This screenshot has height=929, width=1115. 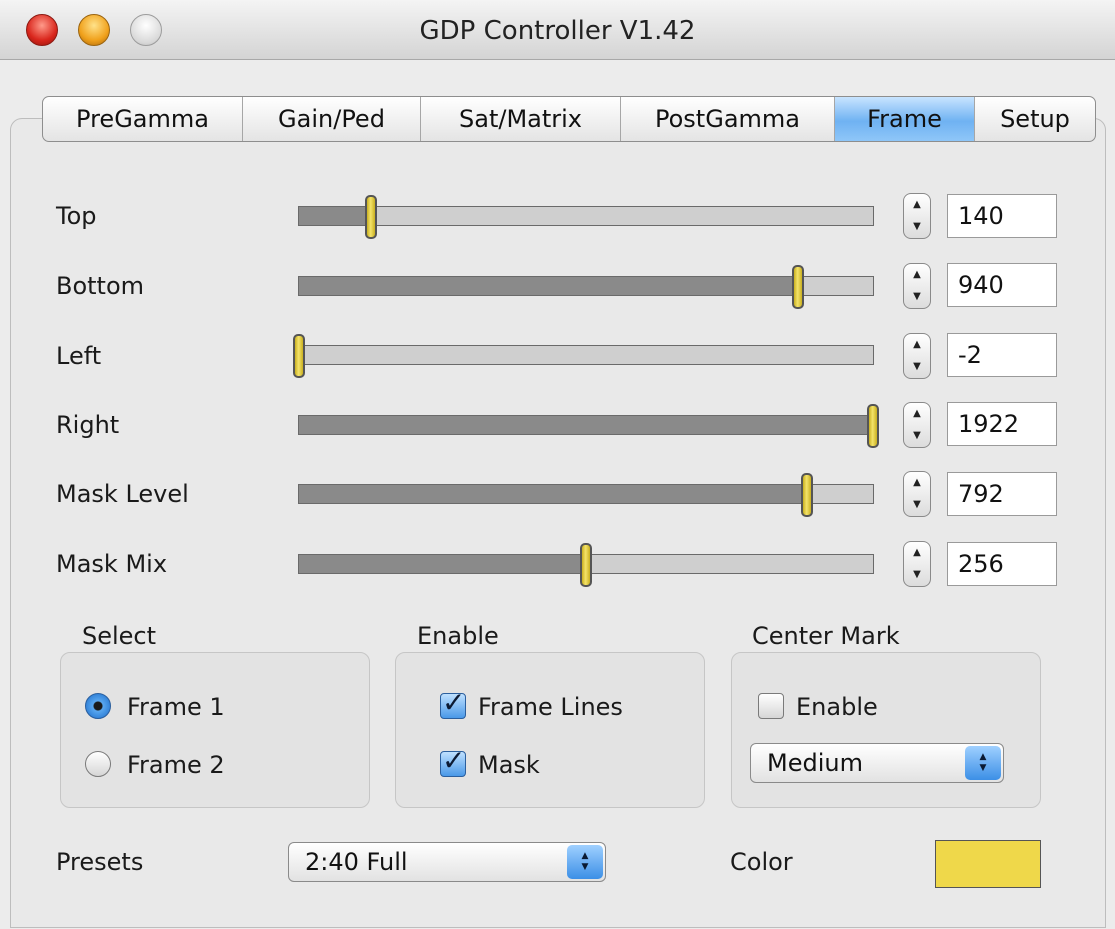 What do you see at coordinates (917, 345) in the screenshot?
I see `left-stepper-up-icon: ▲` at bounding box center [917, 345].